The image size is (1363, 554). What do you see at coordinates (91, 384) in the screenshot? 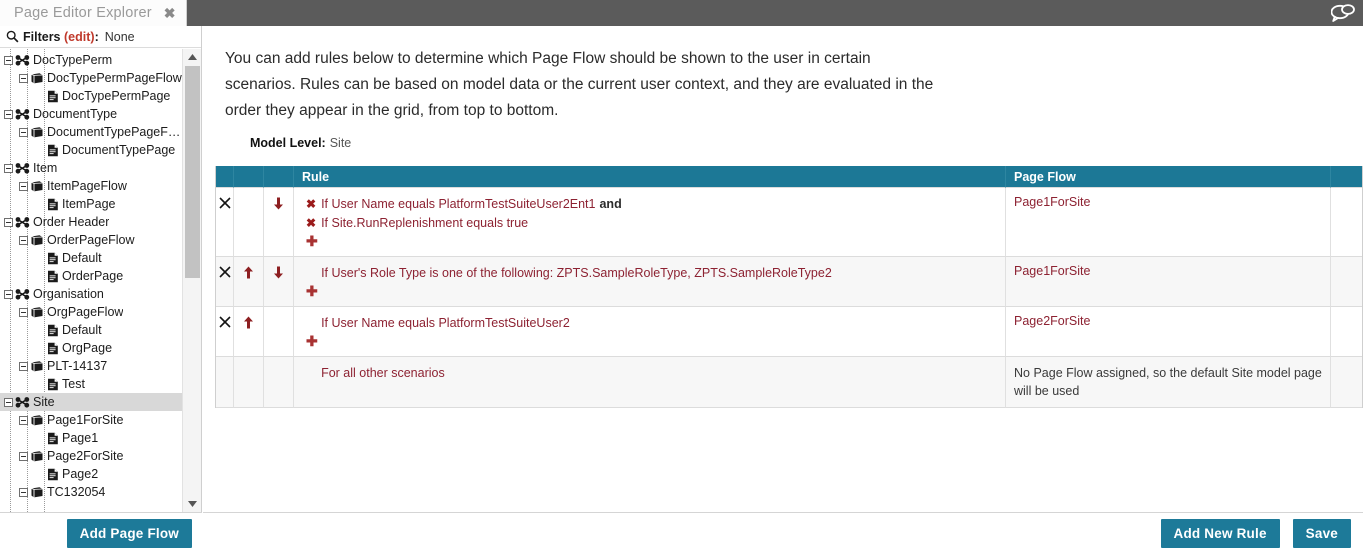
I see `tree-node-test: Test` at bounding box center [91, 384].